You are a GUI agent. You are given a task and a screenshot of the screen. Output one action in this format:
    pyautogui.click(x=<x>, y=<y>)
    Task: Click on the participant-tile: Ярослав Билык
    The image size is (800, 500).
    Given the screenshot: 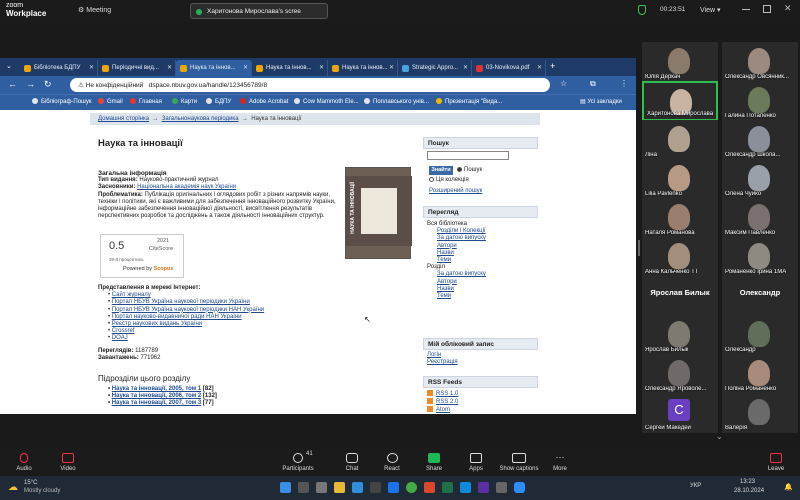 What is the action you would take?
    pyautogui.click(x=680, y=296)
    